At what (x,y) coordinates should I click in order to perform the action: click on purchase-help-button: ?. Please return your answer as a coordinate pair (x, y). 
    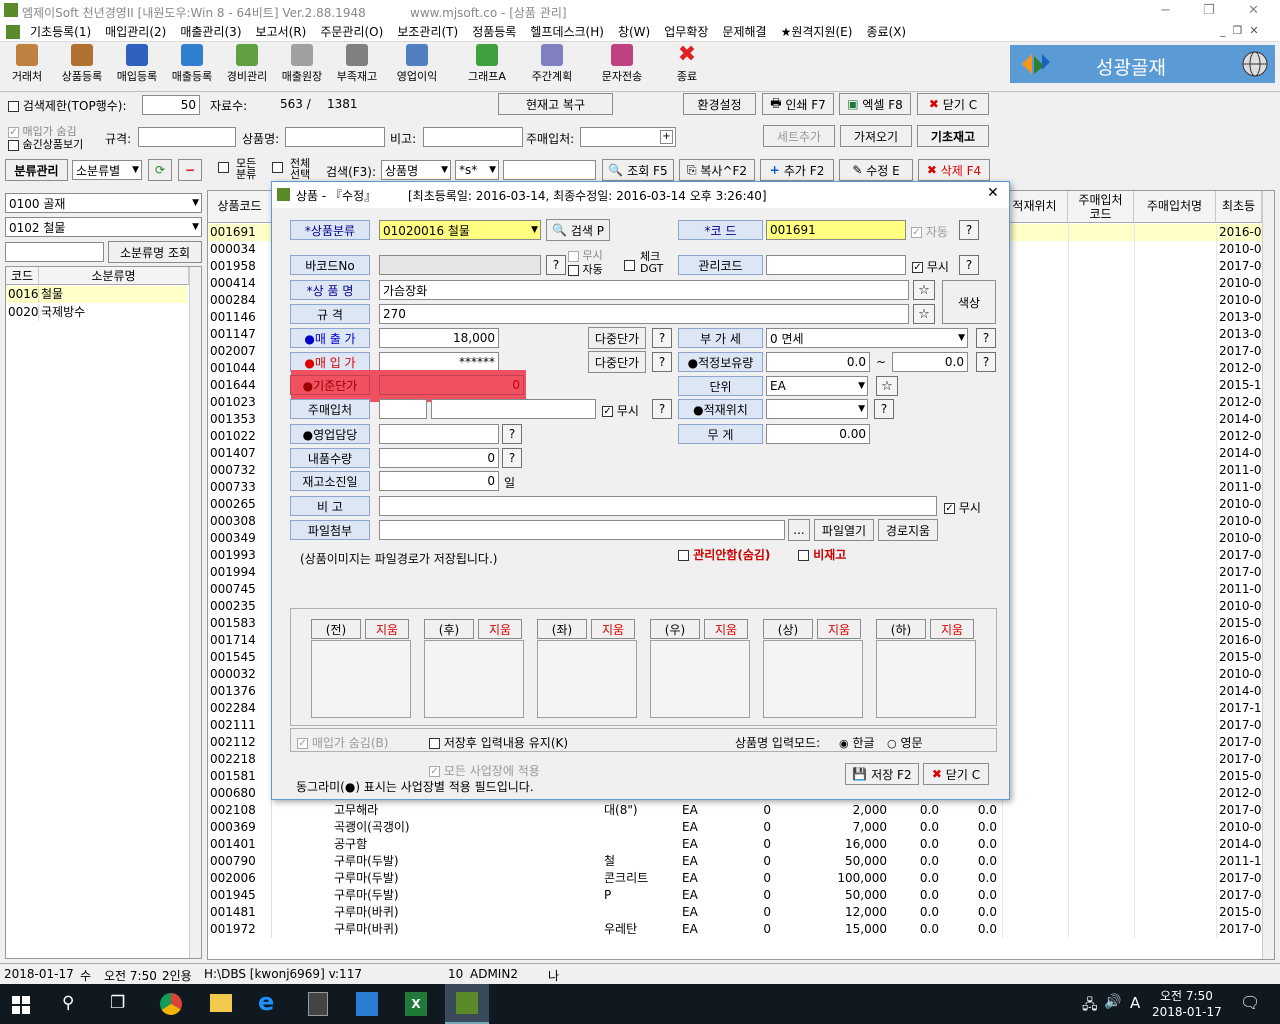
    Looking at the image, I should click on (662, 362).